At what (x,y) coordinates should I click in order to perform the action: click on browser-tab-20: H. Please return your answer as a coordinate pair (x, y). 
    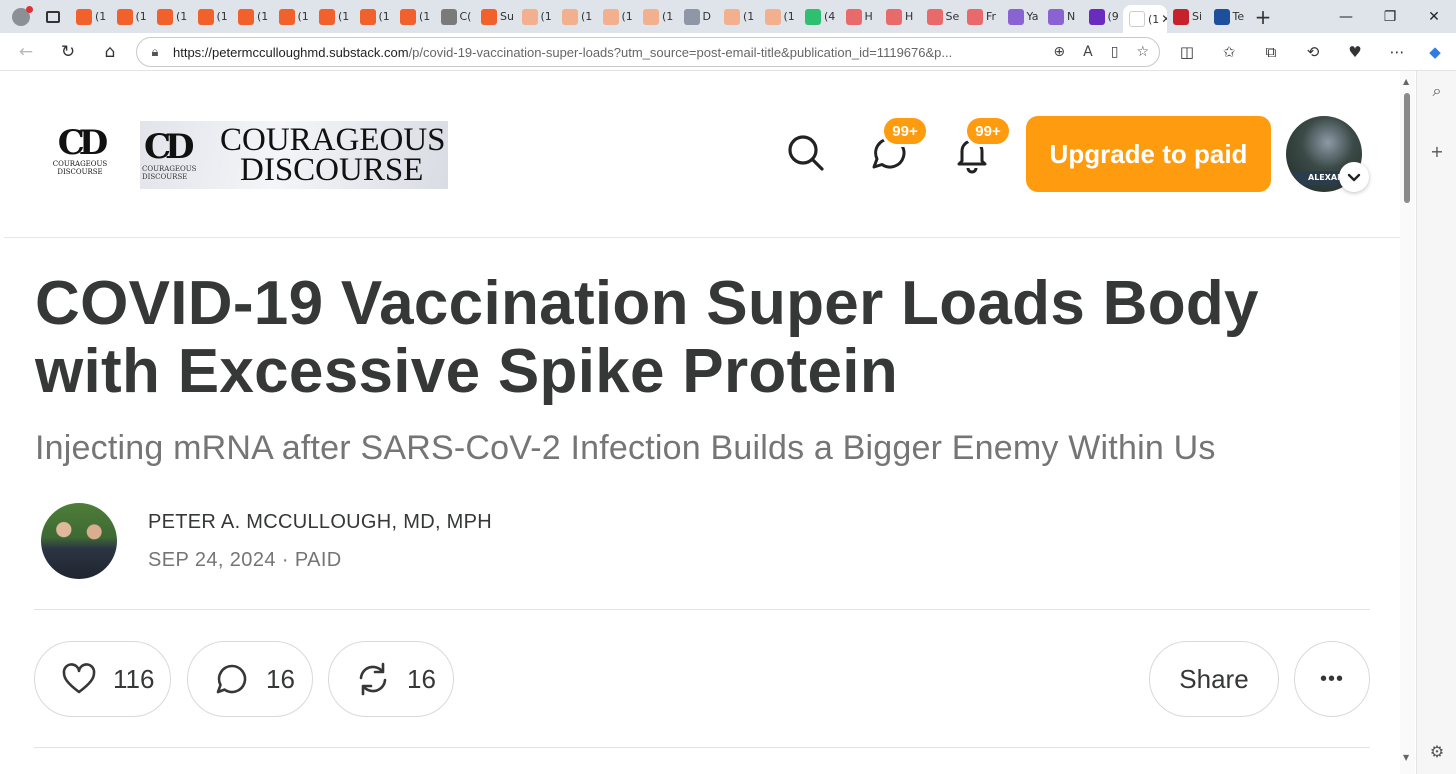
    Looking at the image, I should click on (900, 17).